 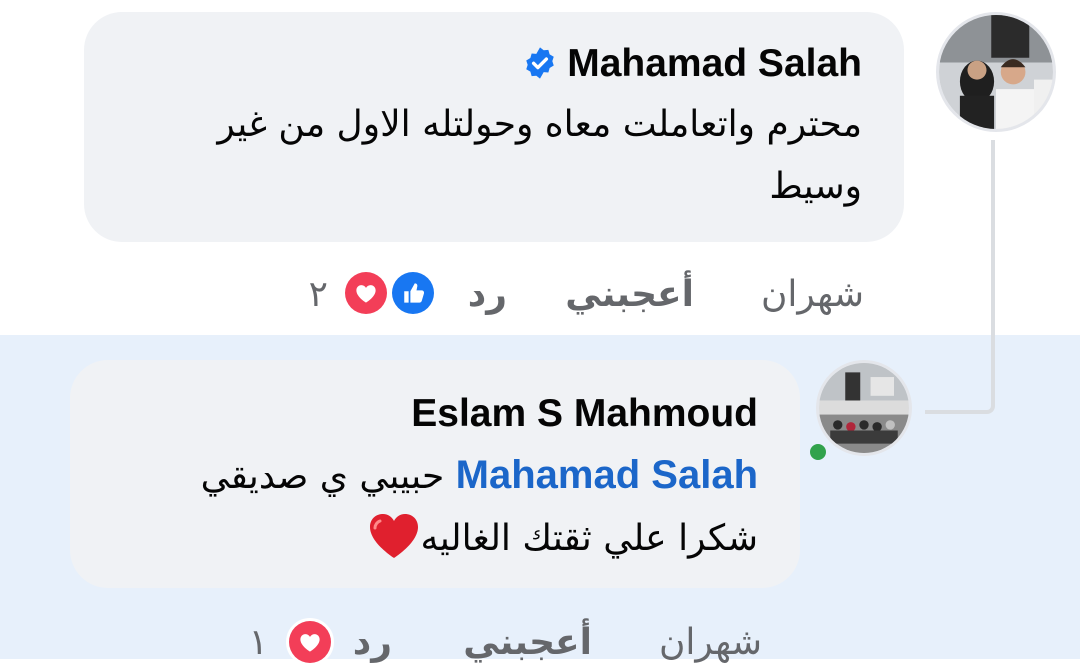 I want to click on reply-actions: شهران أعجبني رد ١, so click(x=540, y=643).